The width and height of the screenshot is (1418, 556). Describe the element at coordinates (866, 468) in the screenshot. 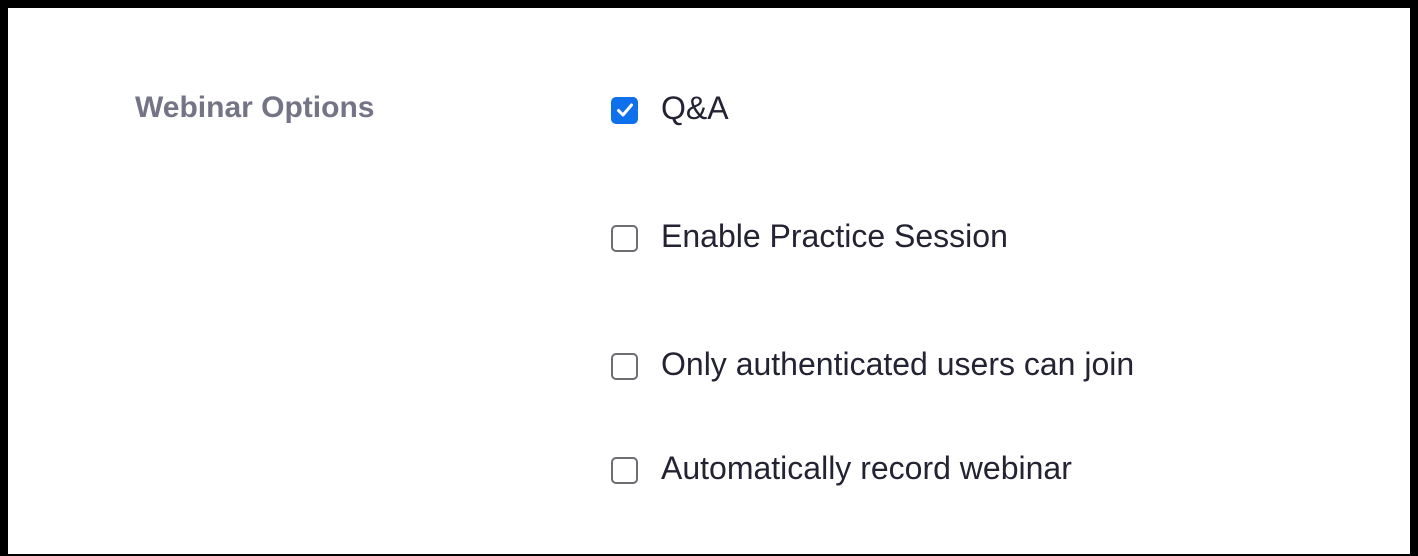

I see `auto-record-webinar-label: Automatically record webinar` at that location.